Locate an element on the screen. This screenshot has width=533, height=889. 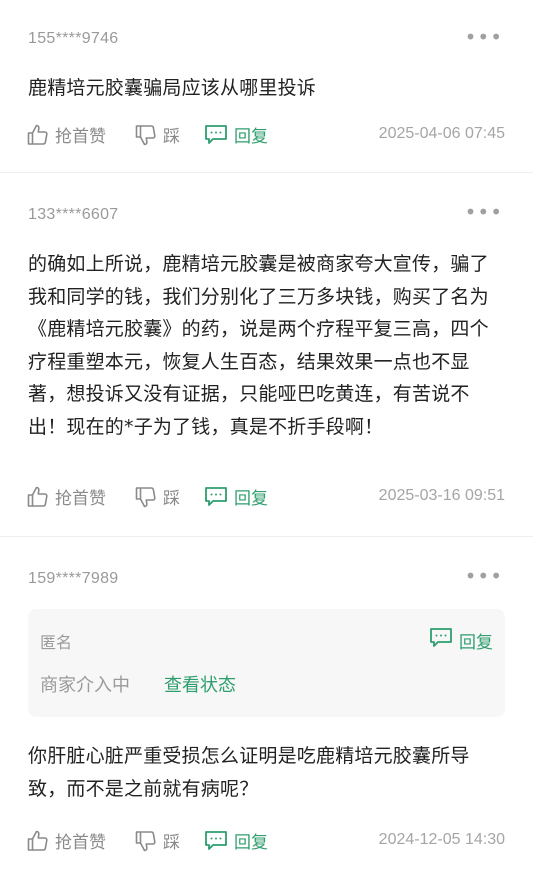
comment-username: 159****7989 is located at coordinates (73, 579).